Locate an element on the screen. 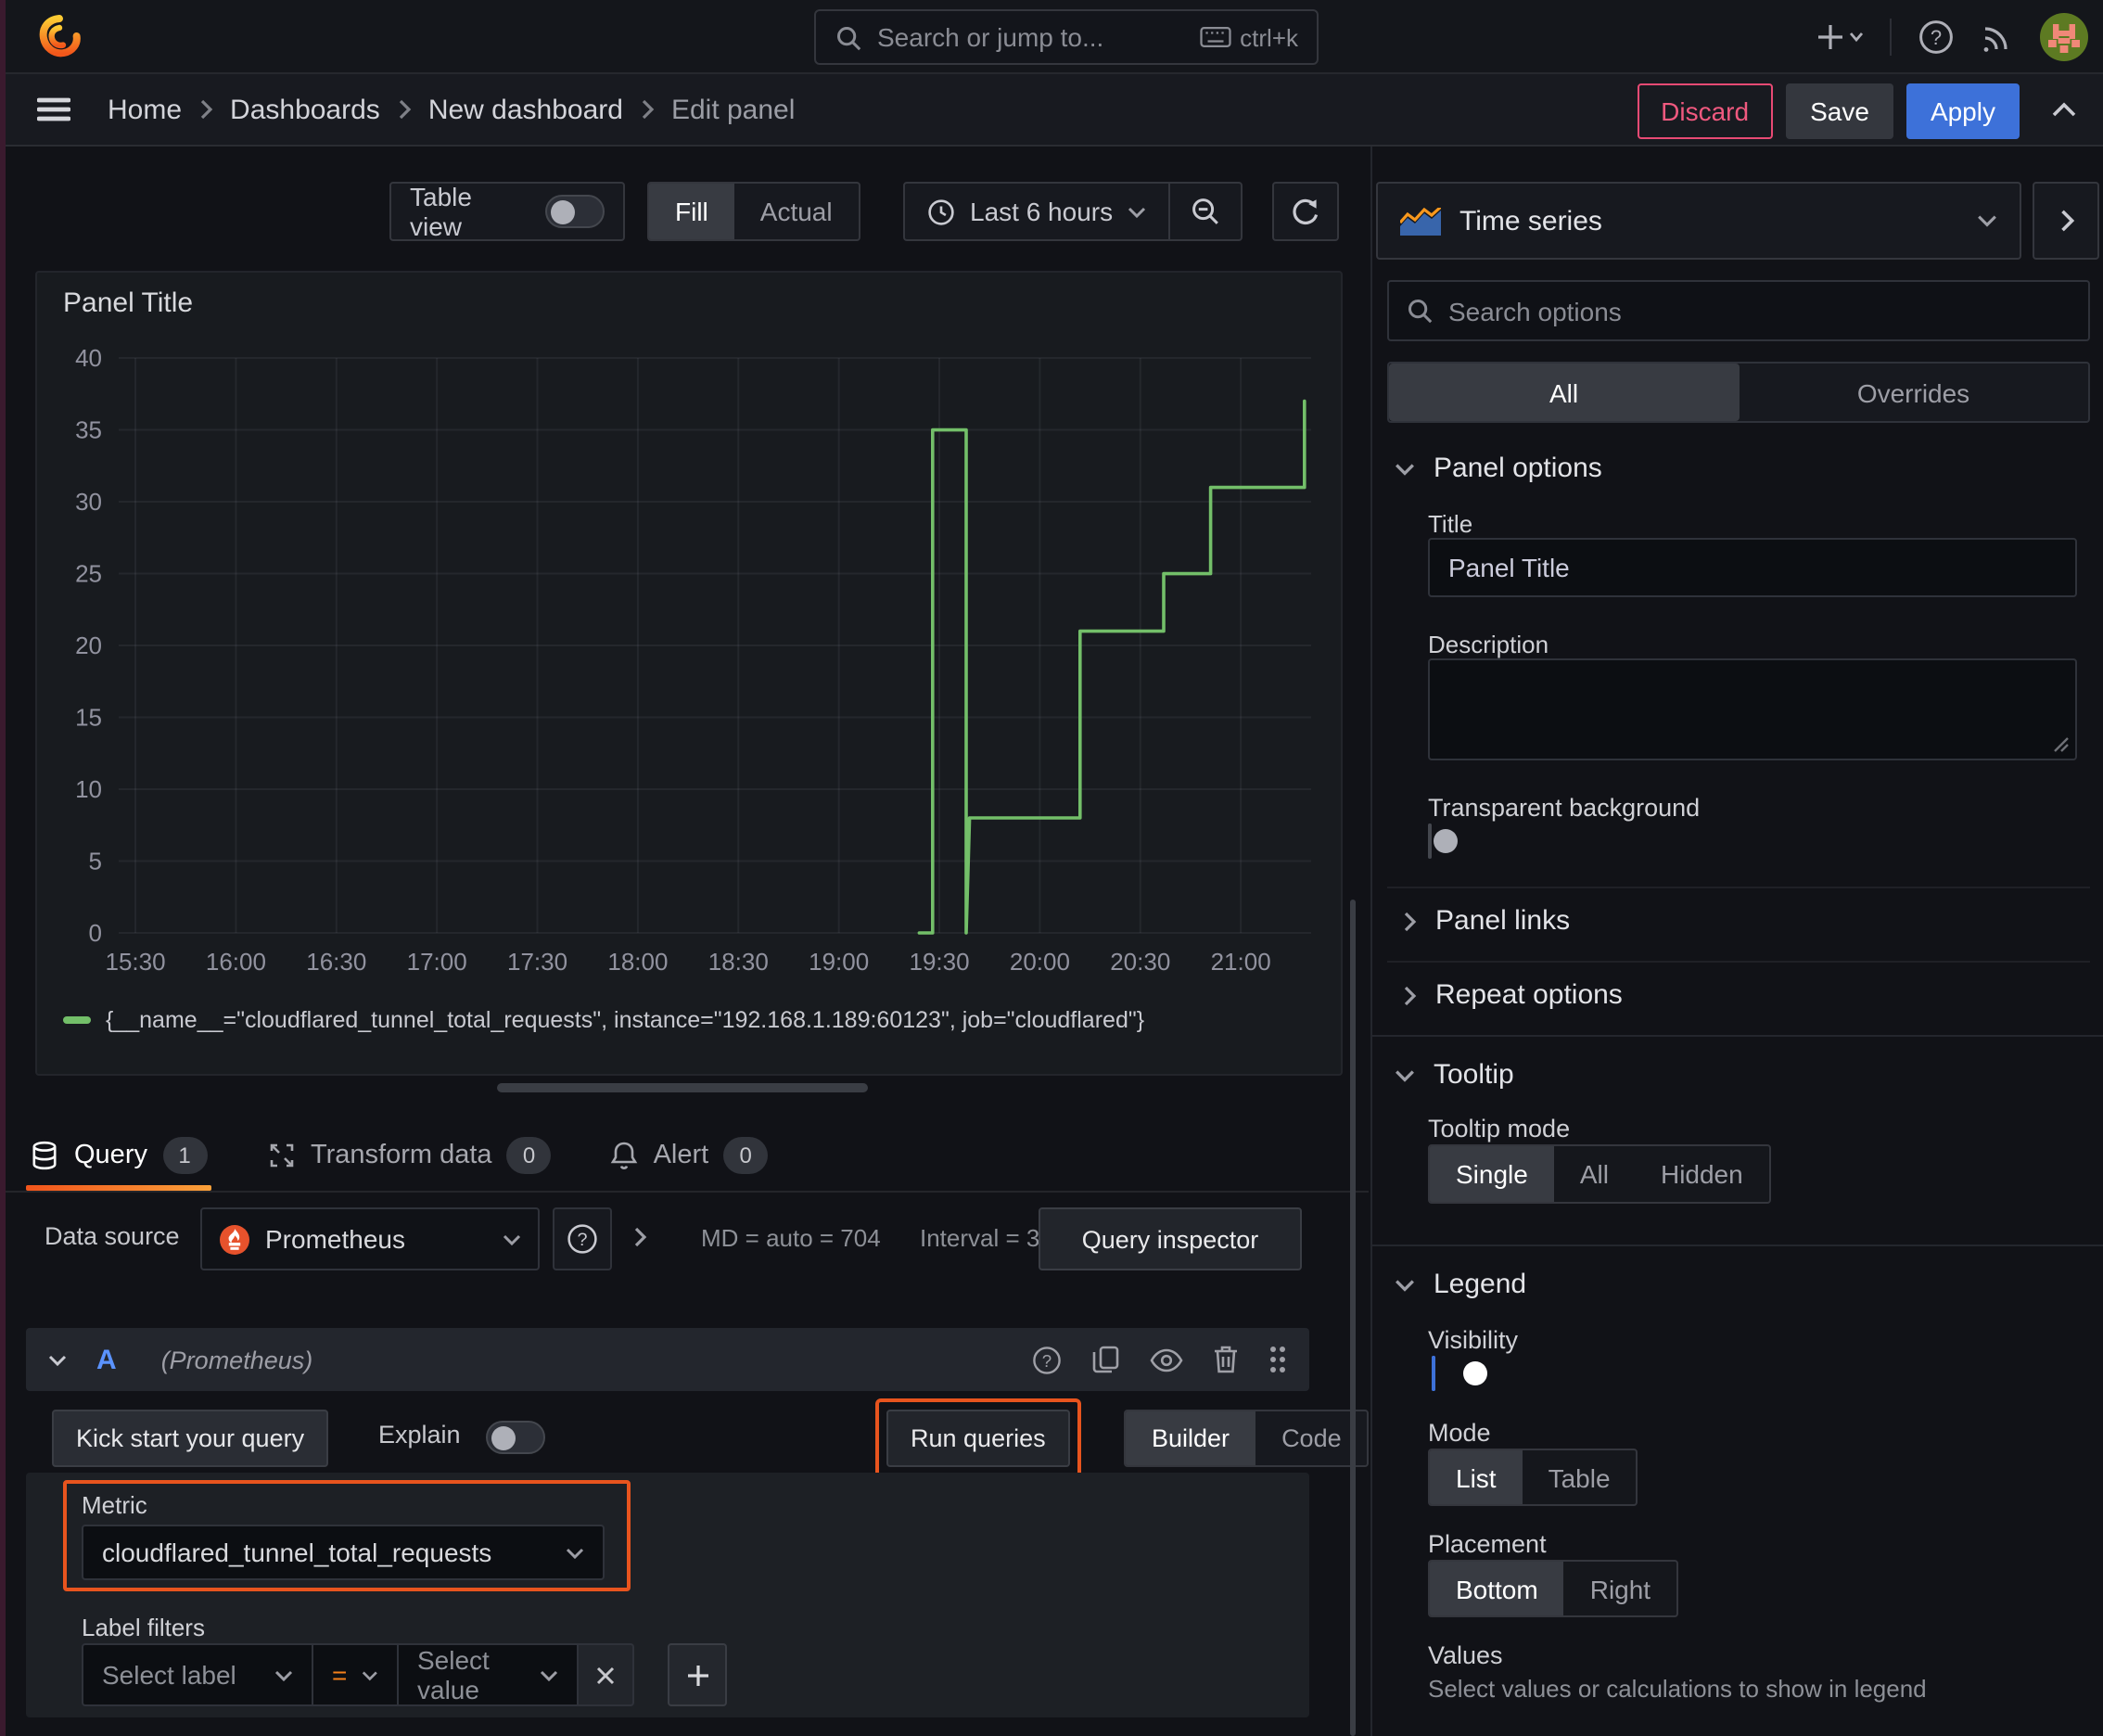  collapse-options-pane-button is located at coordinates (2066, 221).